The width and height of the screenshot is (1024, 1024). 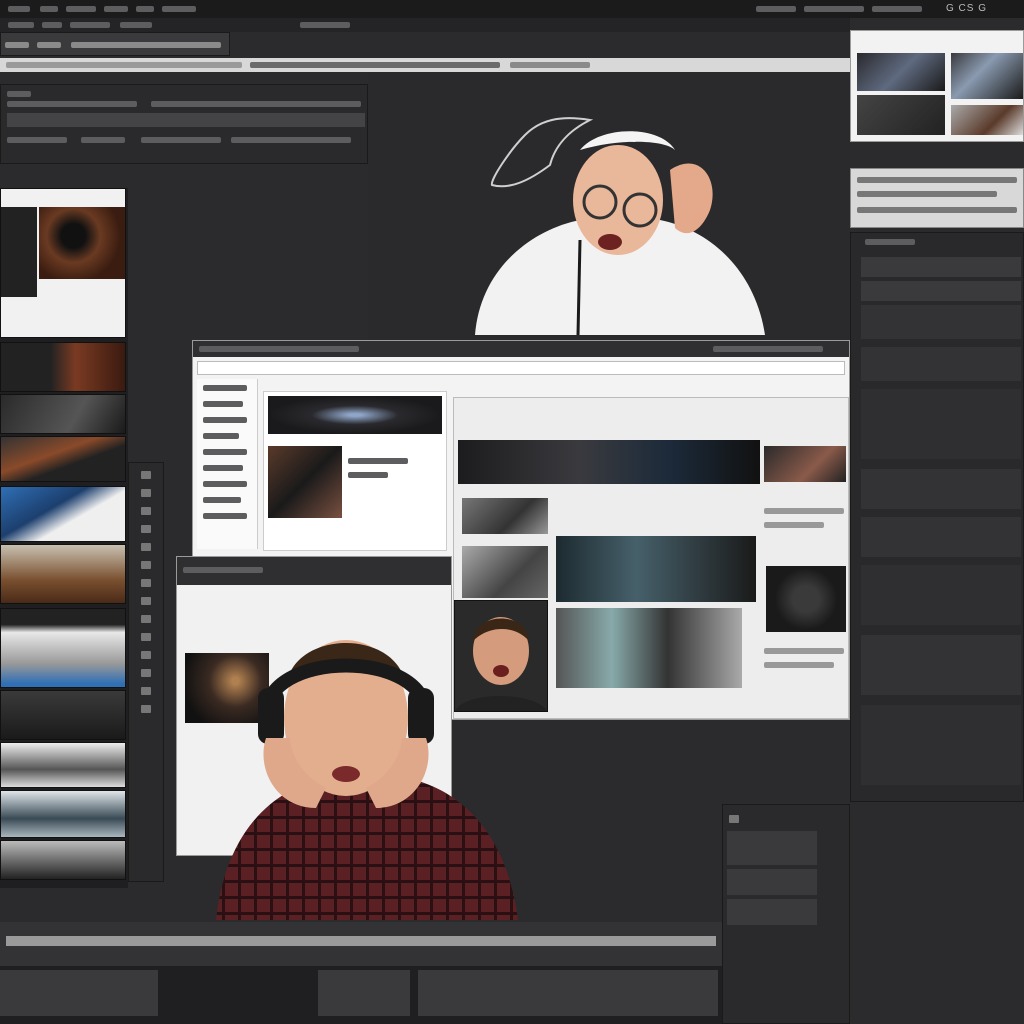 What do you see at coordinates (609, 462) in the screenshot?
I see `inner-banner` at bounding box center [609, 462].